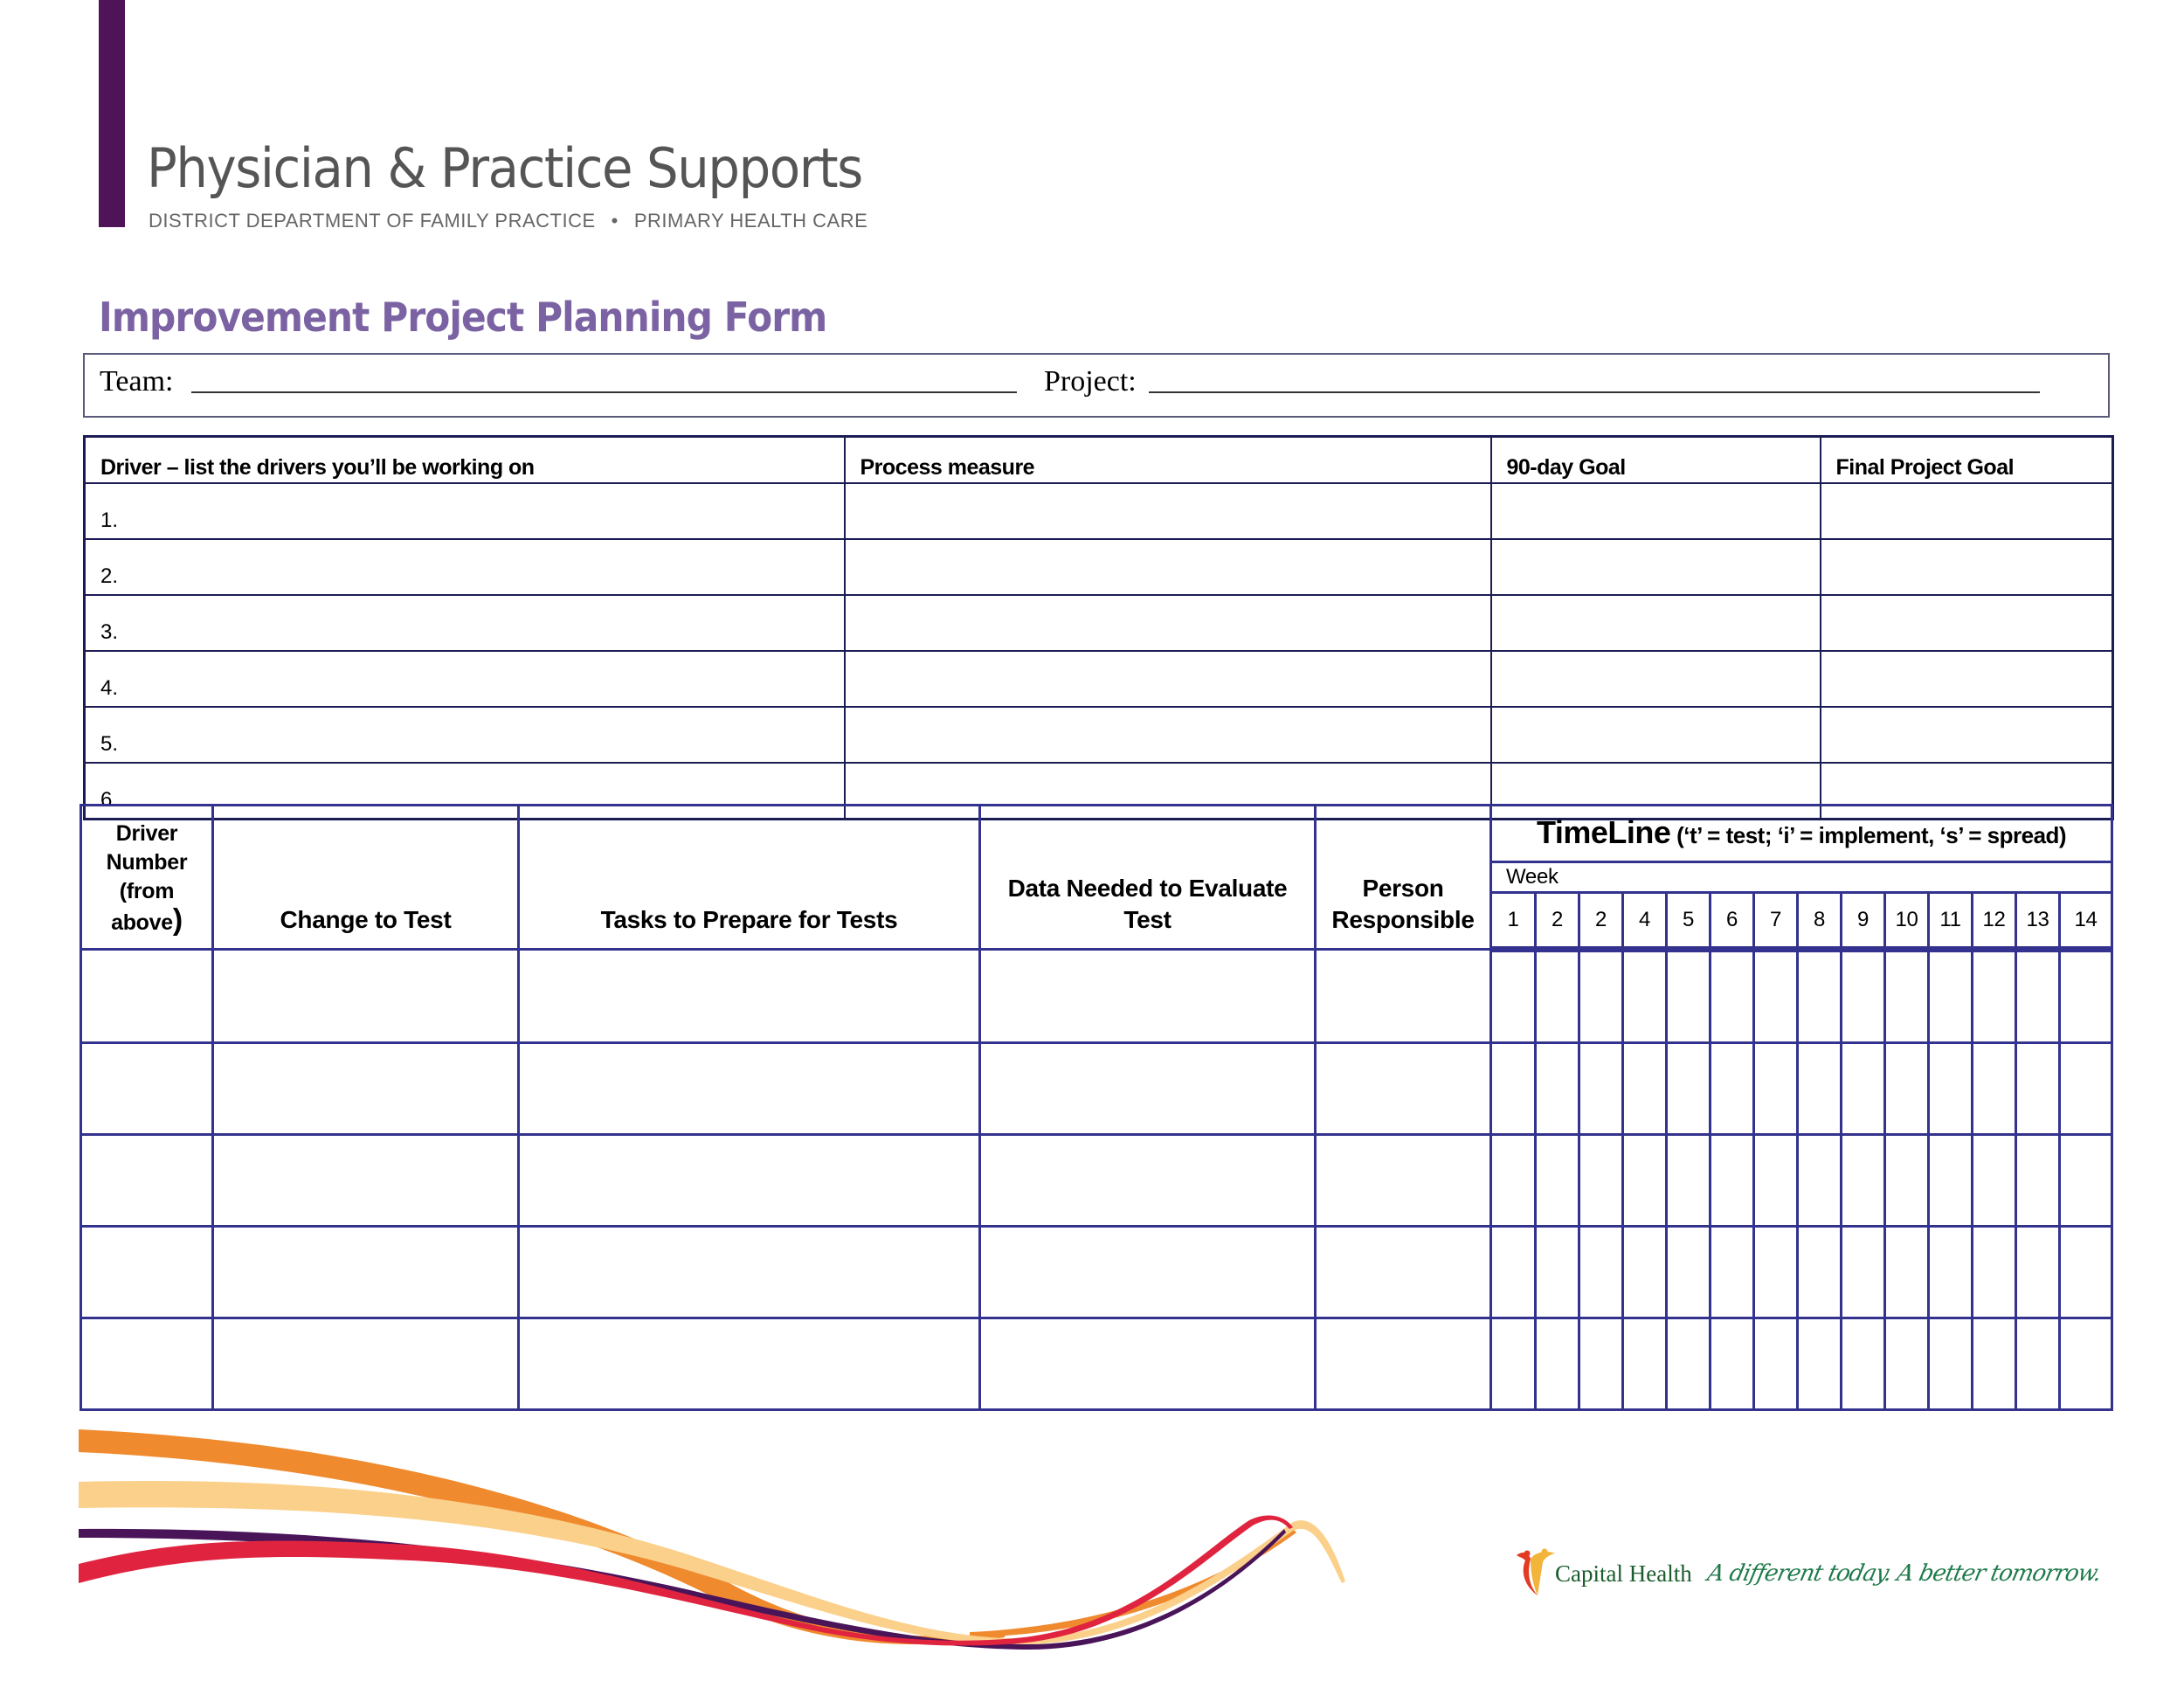  I want to click on team-field, so click(604, 392).